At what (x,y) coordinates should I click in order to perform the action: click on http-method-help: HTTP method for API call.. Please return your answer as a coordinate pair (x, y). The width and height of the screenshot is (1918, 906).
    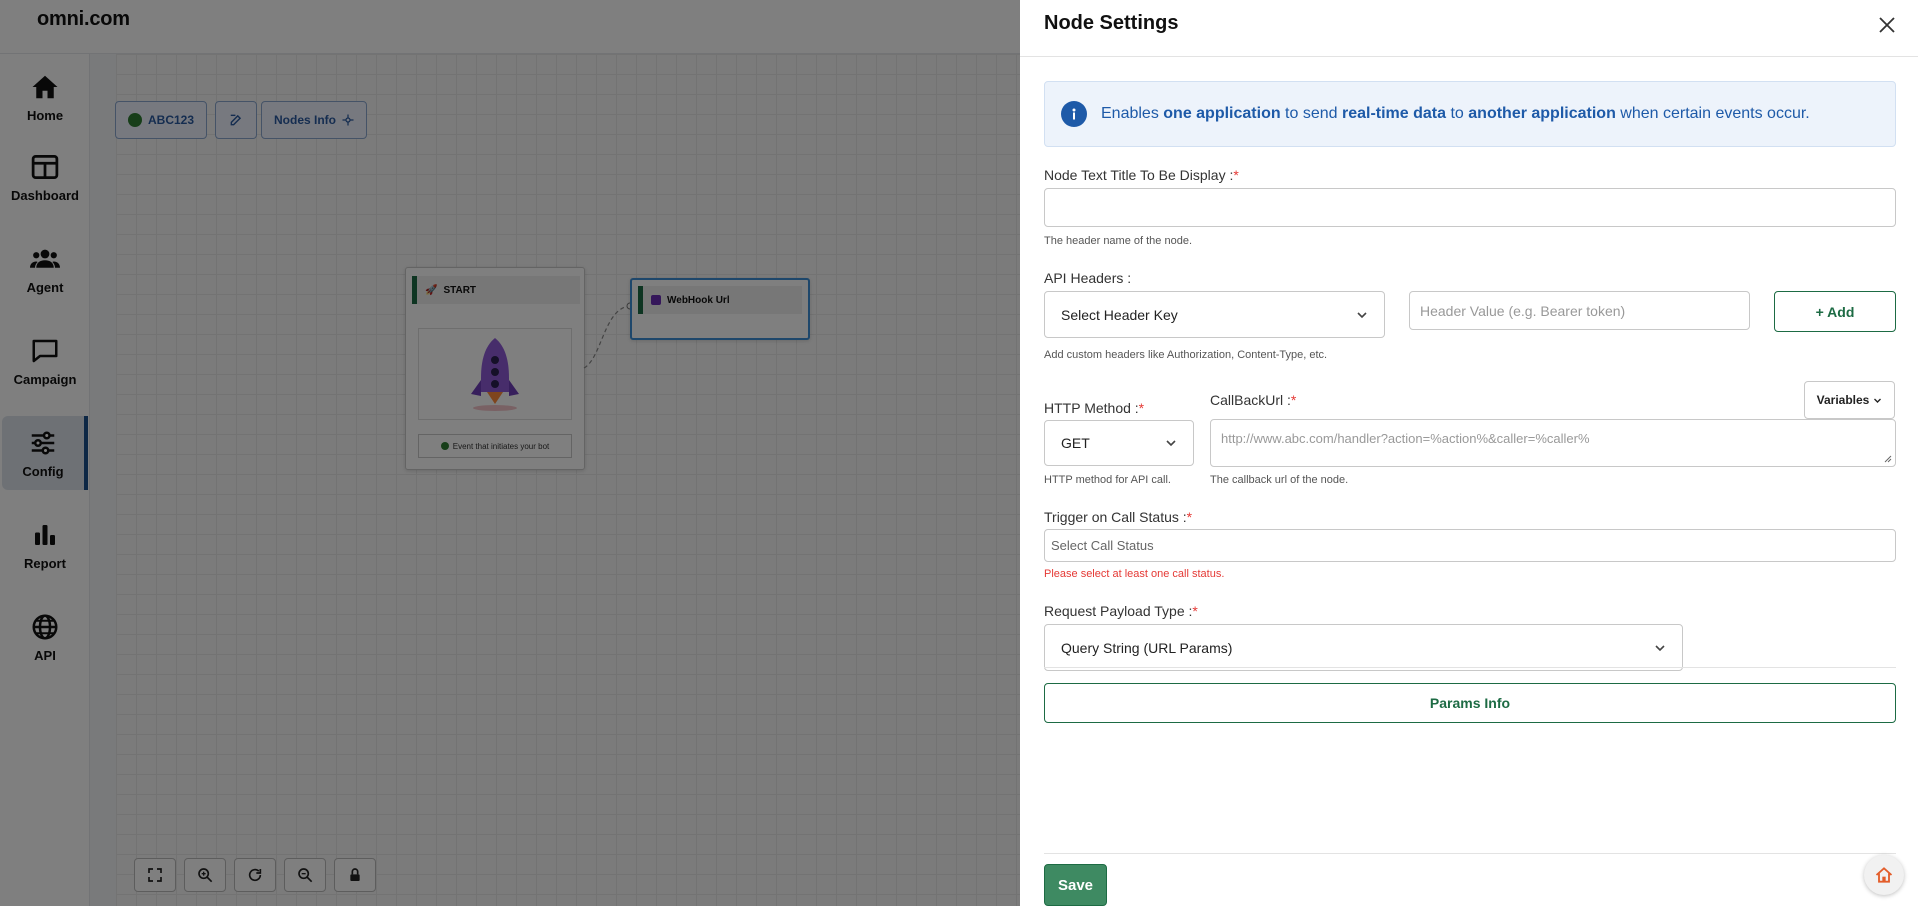
    Looking at the image, I should click on (1107, 480).